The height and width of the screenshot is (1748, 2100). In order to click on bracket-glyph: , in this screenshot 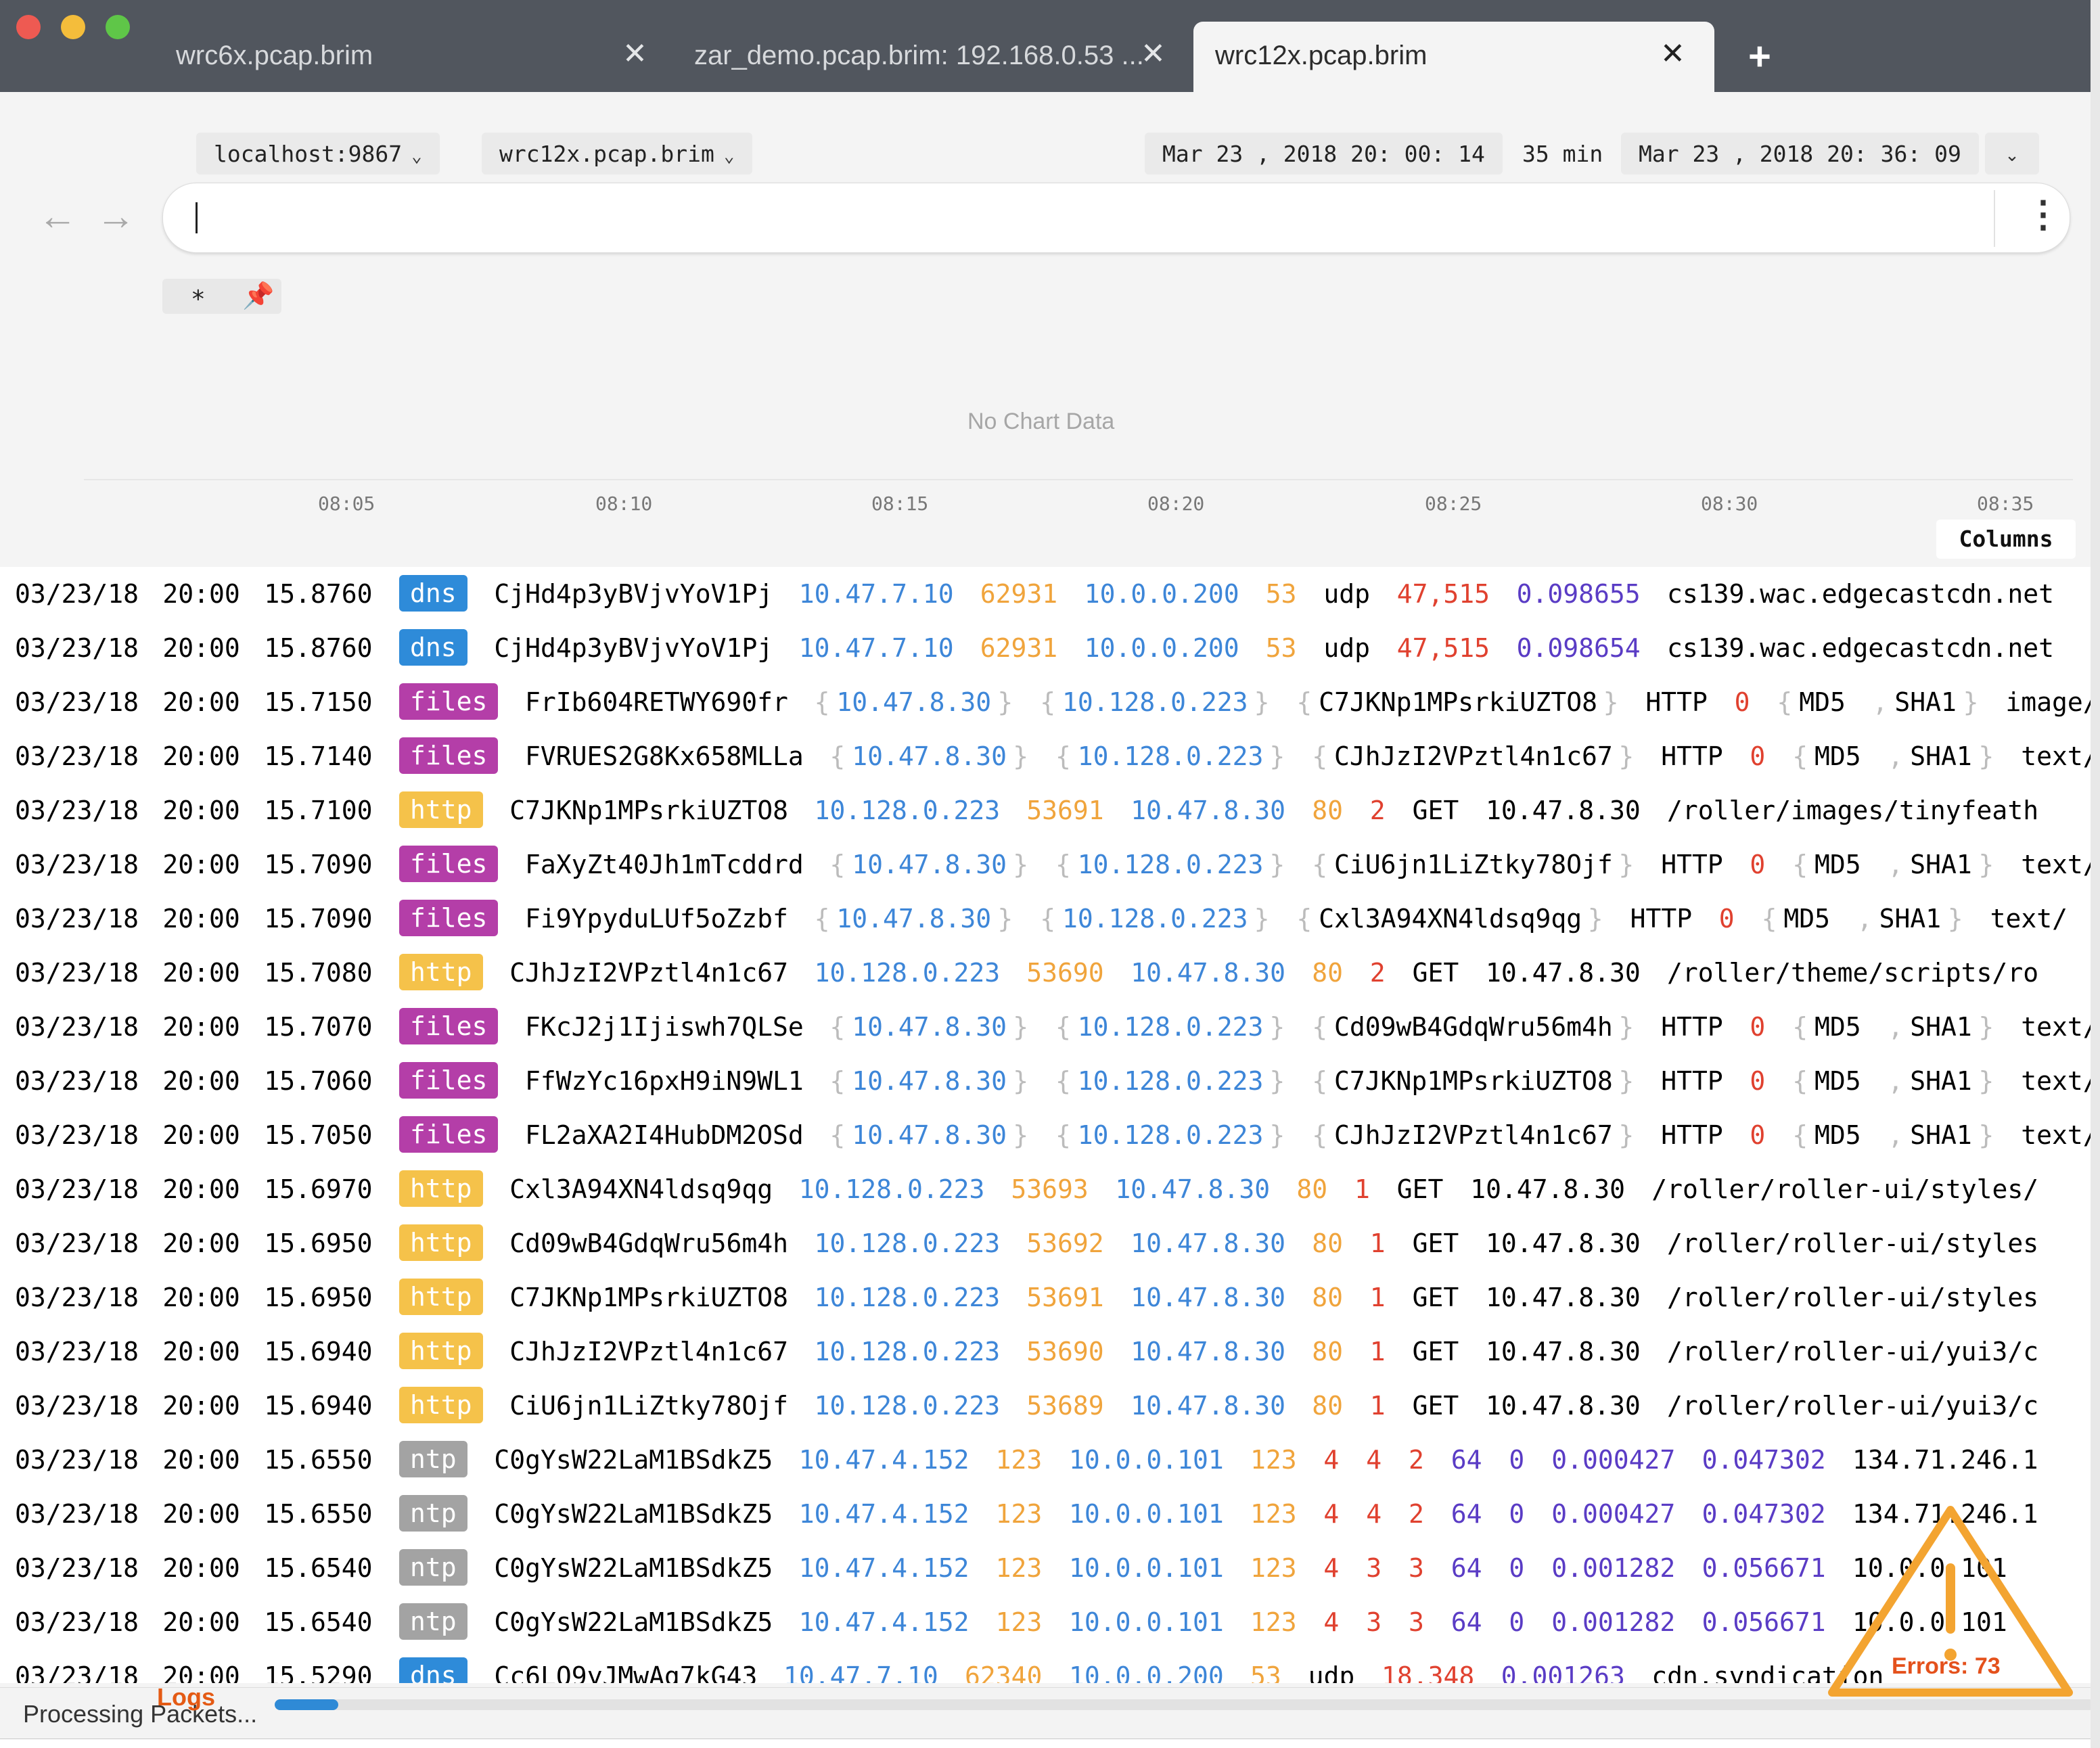, I will do `click(1896, 756)`.